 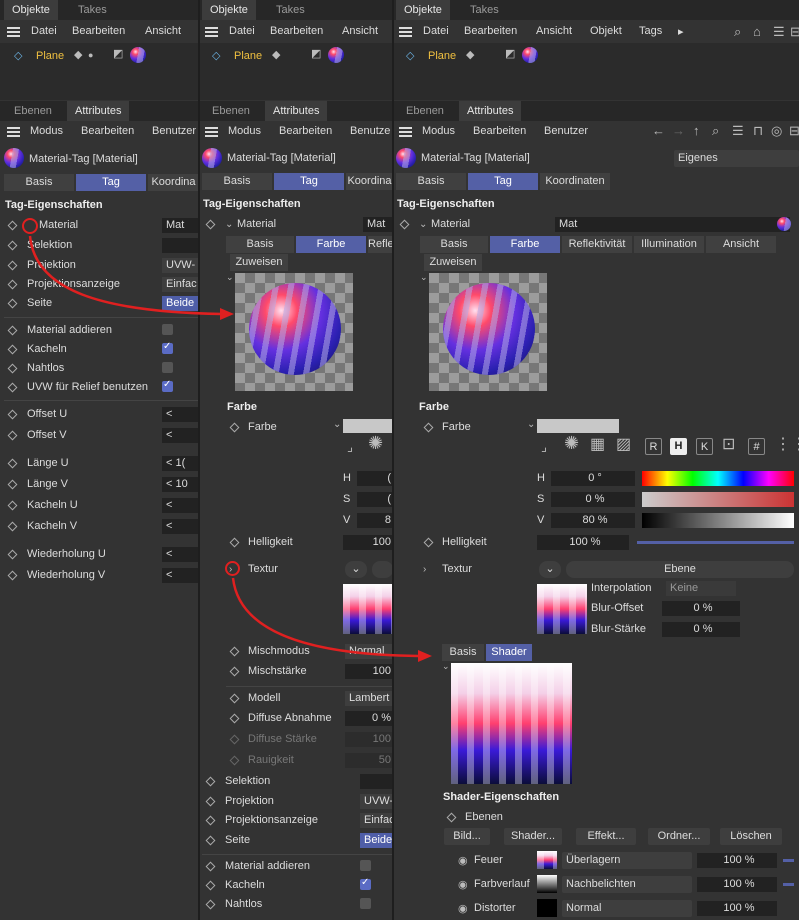 I want to click on subtab-tag: Tag, so click(x=503, y=181).